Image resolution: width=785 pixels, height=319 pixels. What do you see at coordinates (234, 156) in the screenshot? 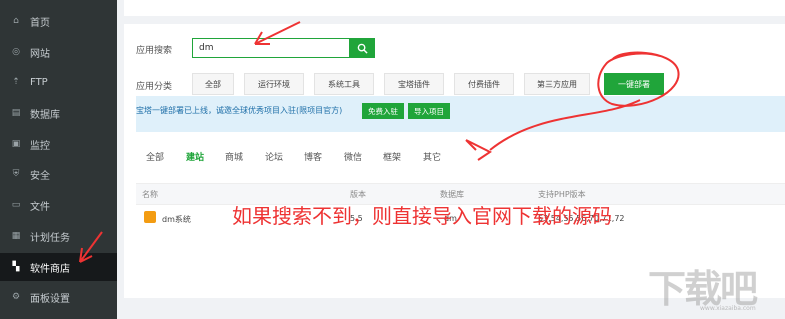
I see `tab-shop: 商城` at bounding box center [234, 156].